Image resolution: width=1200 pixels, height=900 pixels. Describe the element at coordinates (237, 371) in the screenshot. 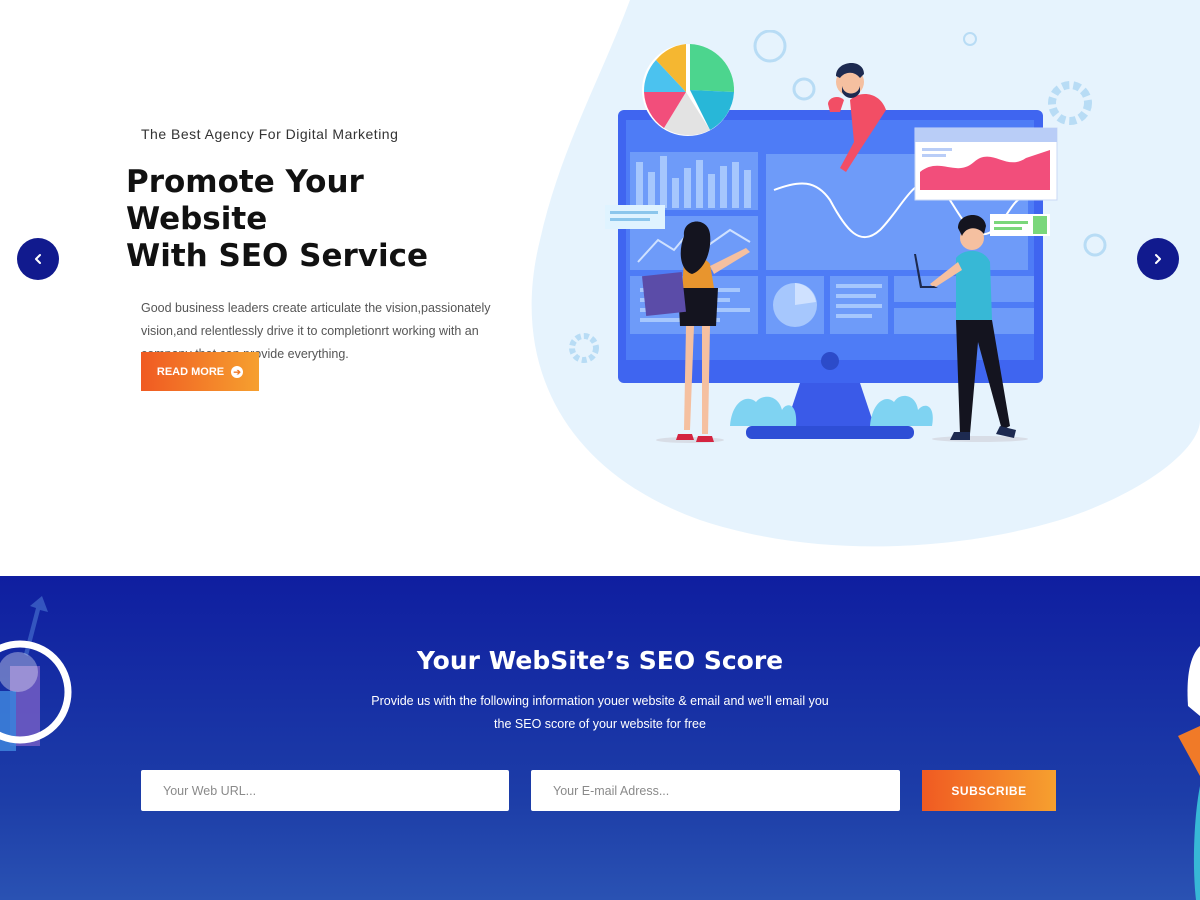

I see `arrow-right-circle-icon: ➔` at that location.